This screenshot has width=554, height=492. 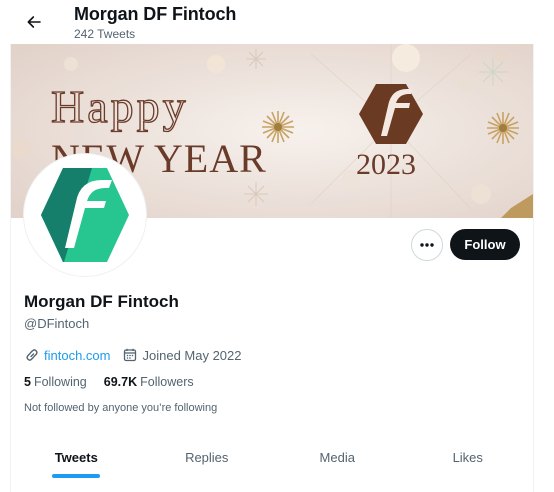 I want to click on tab-replies: Replies, so click(x=207, y=457).